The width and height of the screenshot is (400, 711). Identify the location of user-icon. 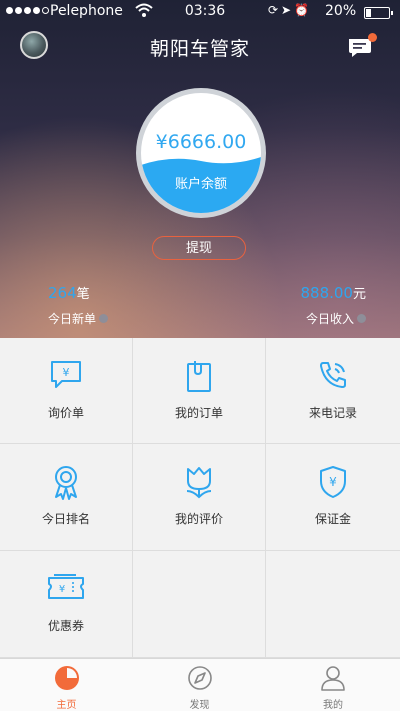
(333, 678).